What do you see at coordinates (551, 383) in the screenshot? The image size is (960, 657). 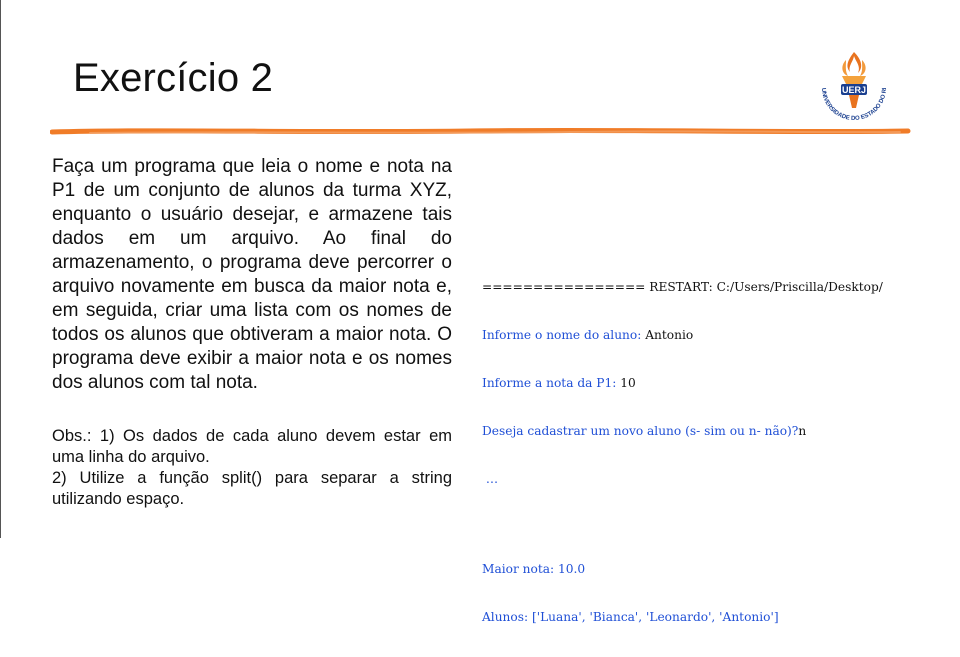 I see `console-grade-prompt: Informe a nota da P1:` at bounding box center [551, 383].